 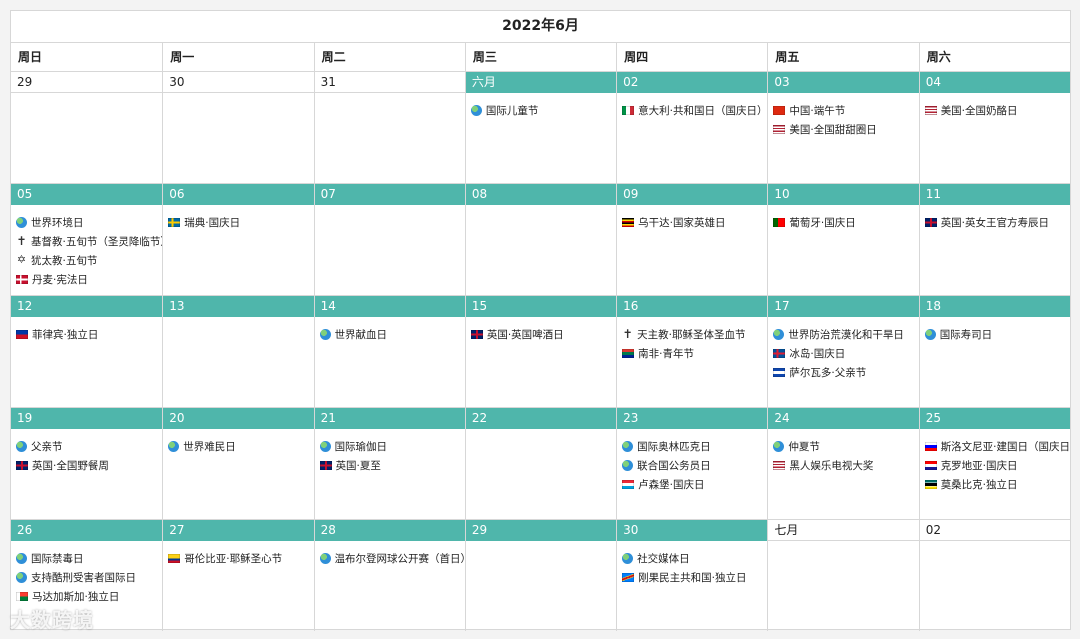 What do you see at coordinates (845, 465) in the screenshot?
I see `event-item: 黑人娱乐电视大奖` at bounding box center [845, 465].